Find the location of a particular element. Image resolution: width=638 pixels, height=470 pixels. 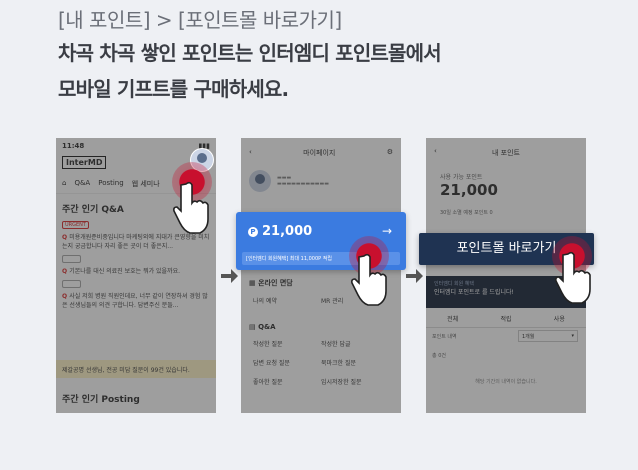

headline-line-1: 차곡 차곡 쌓인 포인트는 인터엠디 포인트몰에서 is located at coordinates (250, 53).